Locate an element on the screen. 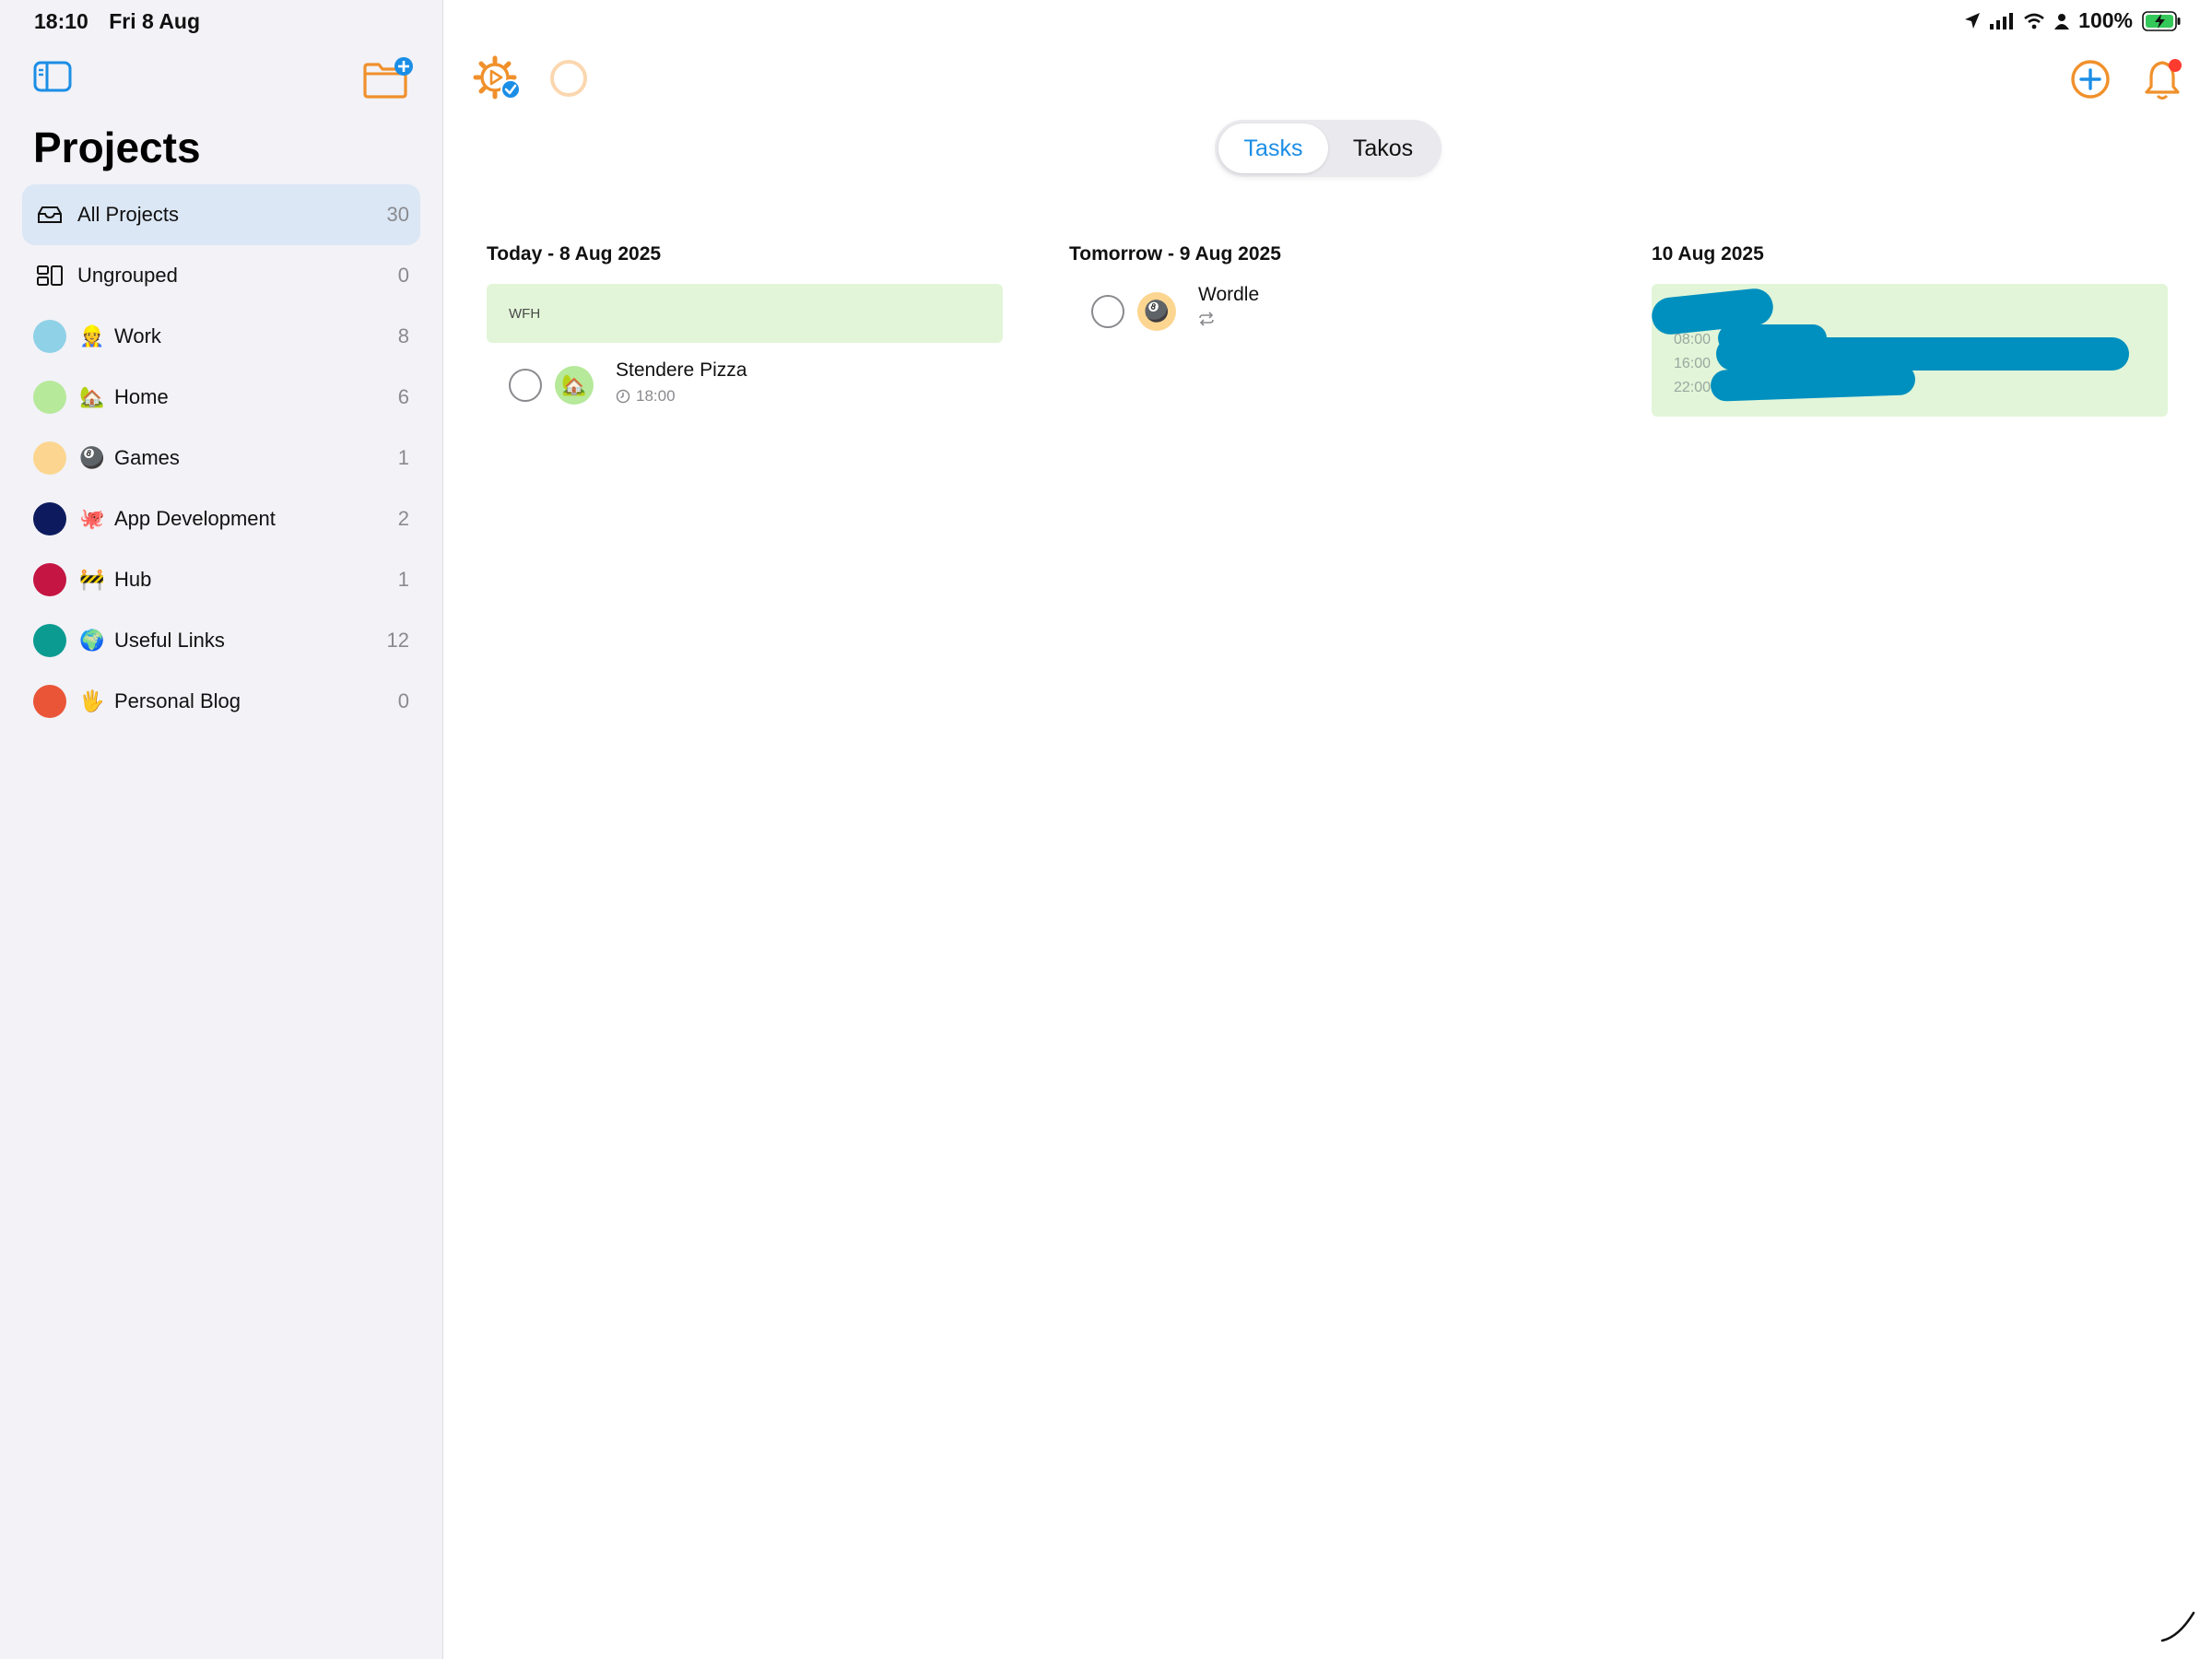  task-item: 🎱 Wordle is located at coordinates (1327, 307).